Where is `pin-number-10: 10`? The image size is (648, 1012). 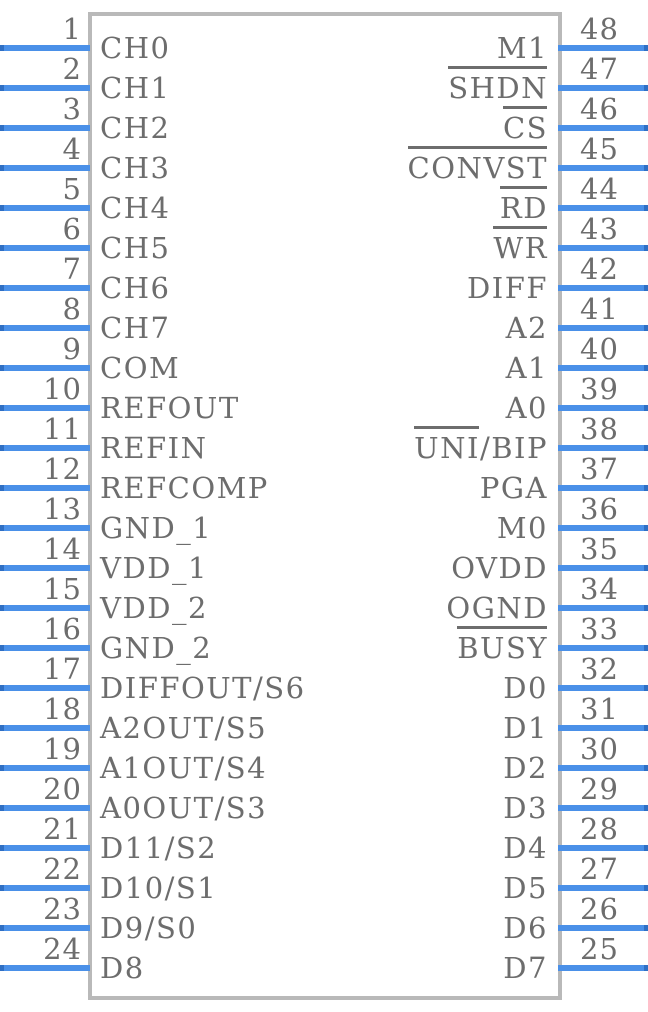 pin-number-10: 10 is located at coordinates (62, 389).